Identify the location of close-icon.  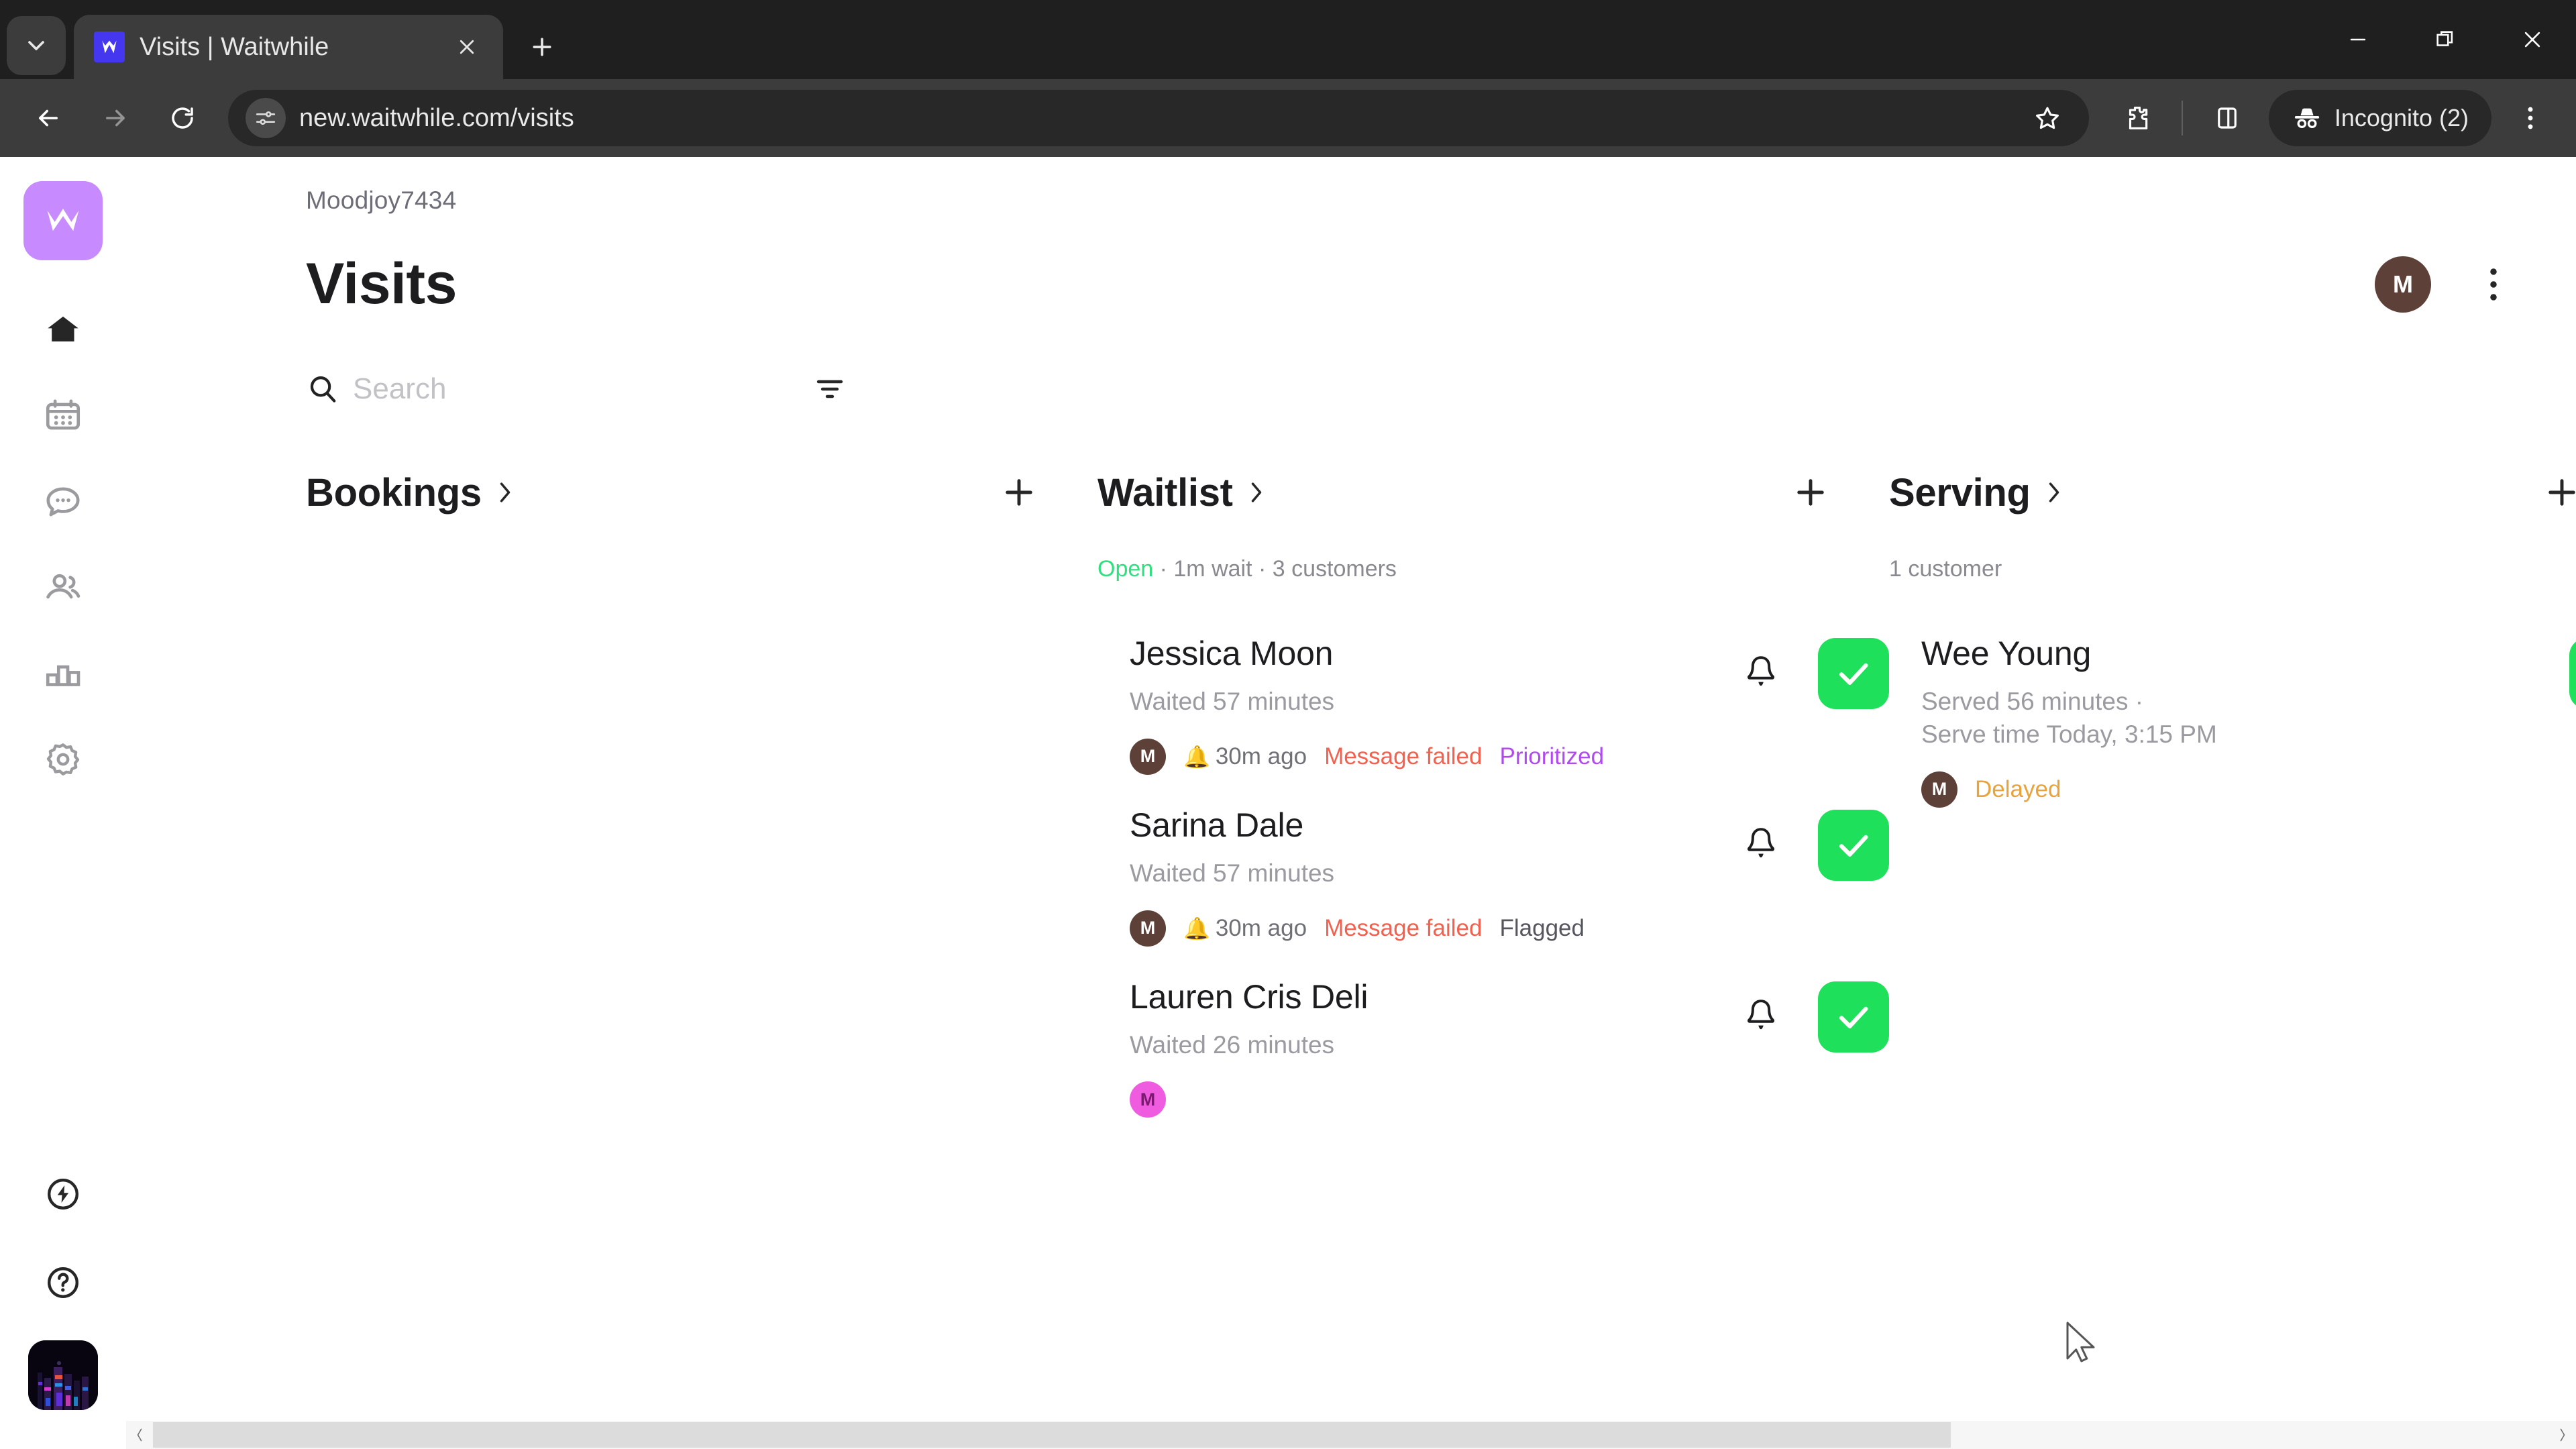
(2532, 40).